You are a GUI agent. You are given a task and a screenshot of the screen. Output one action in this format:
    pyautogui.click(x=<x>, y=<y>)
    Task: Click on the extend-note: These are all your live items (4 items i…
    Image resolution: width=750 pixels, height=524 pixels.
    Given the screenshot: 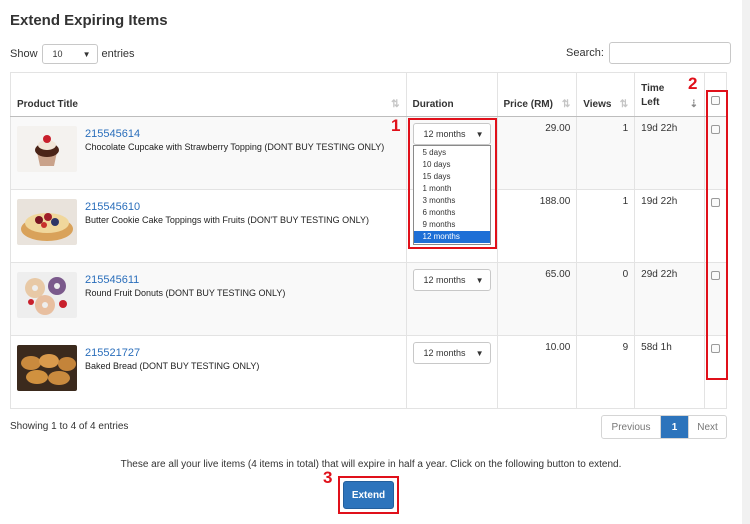 What is the action you would take?
    pyautogui.click(x=371, y=464)
    